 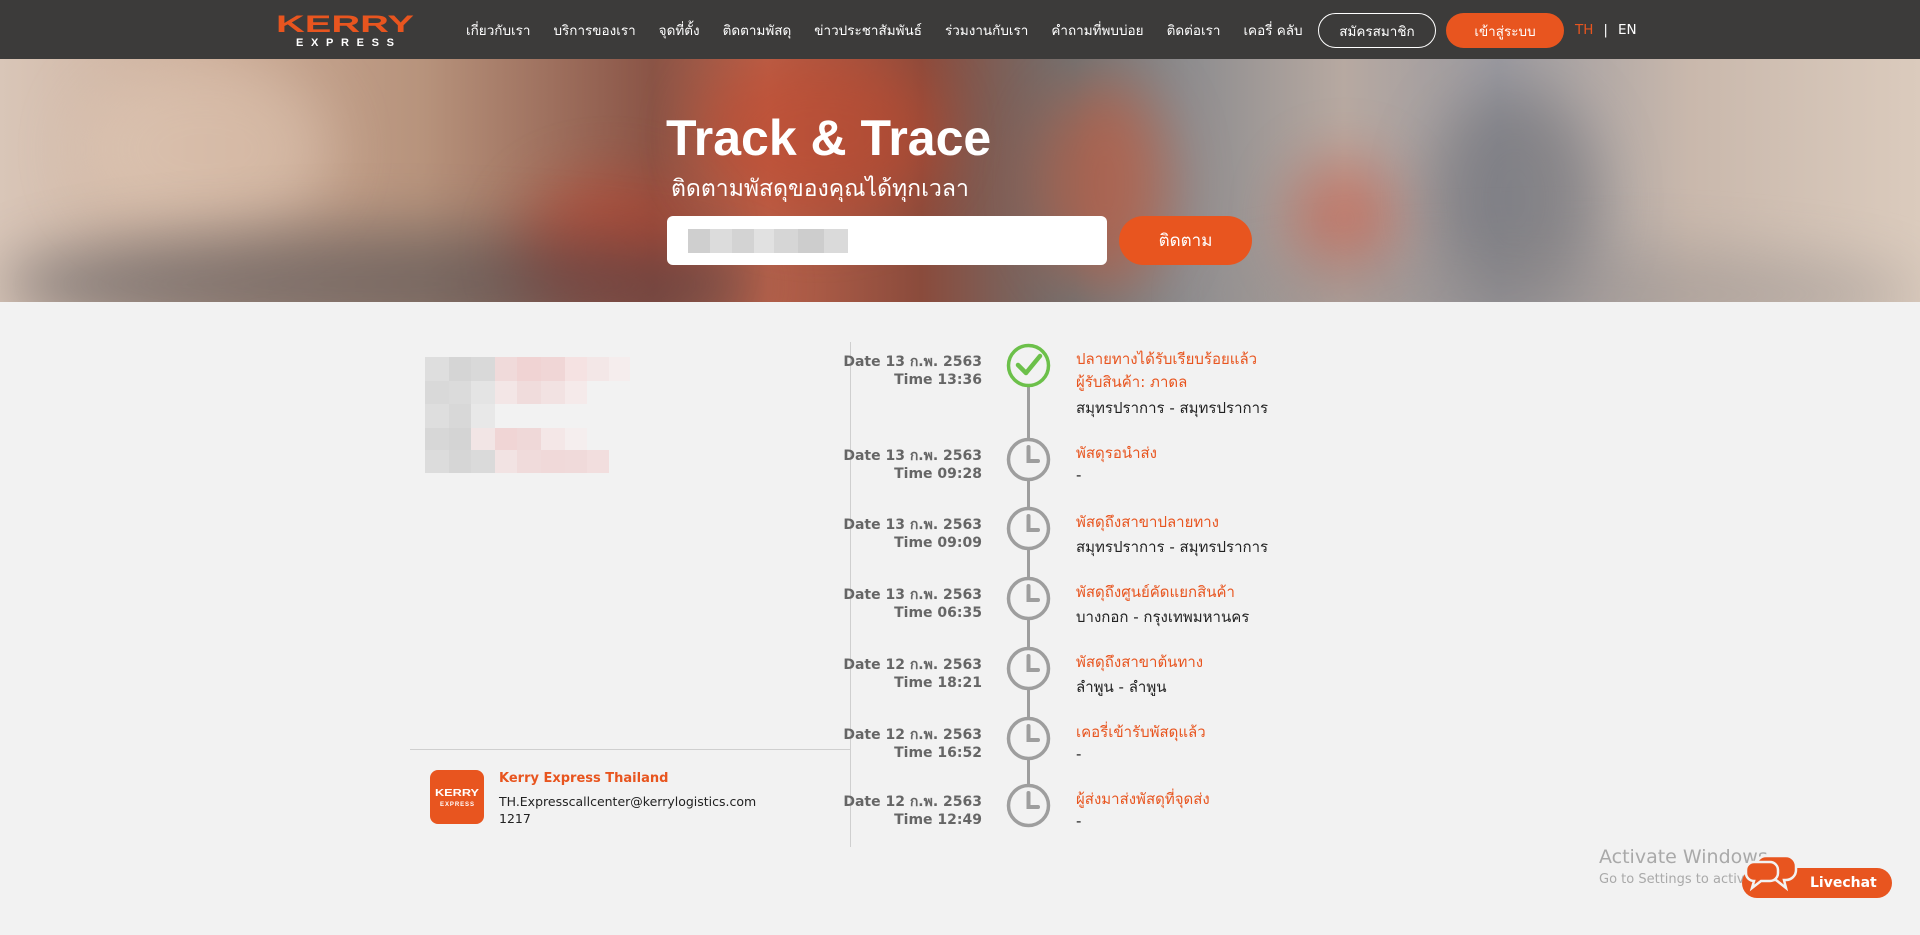 I want to click on svg-text: KERRY, so click(x=457, y=793).